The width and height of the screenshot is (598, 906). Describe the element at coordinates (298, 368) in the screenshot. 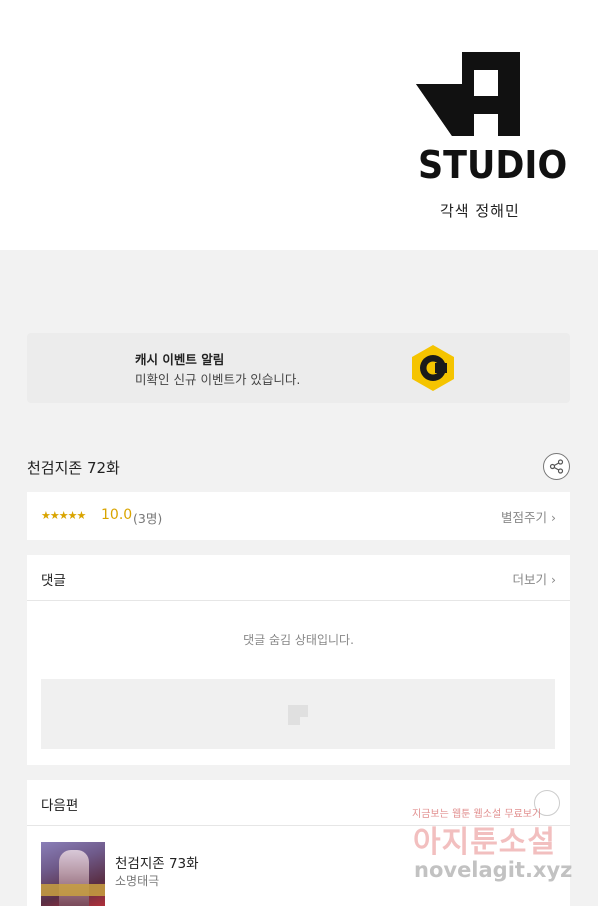

I see `cash-event-banner: 캐시 이벤트 알림 미확인 신규 이벤트가 있습니다.` at that location.